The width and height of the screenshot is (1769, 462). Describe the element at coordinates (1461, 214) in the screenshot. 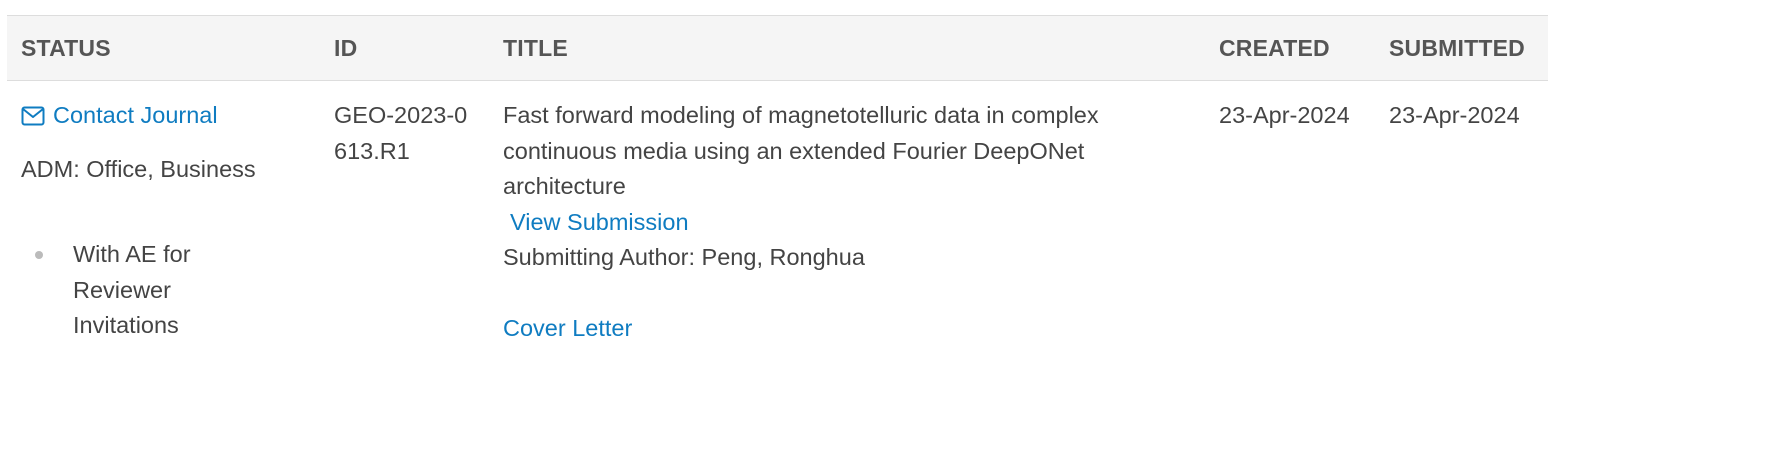

I see `submitted-cell: 23-Apr-2024` at that location.